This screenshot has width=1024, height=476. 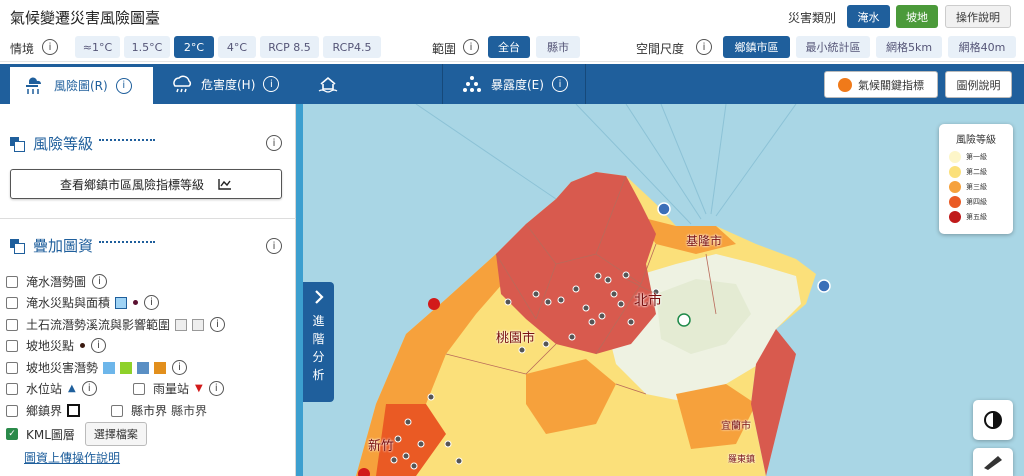 I want to click on view-township-risk-button: 查看鄉鎮市區風險指標等級, so click(x=146, y=184).